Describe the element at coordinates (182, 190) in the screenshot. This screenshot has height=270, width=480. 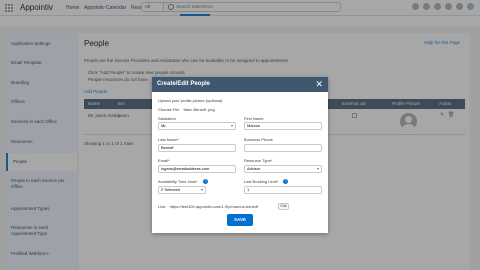
I see `availability-select: 2 Selected ▾` at that location.